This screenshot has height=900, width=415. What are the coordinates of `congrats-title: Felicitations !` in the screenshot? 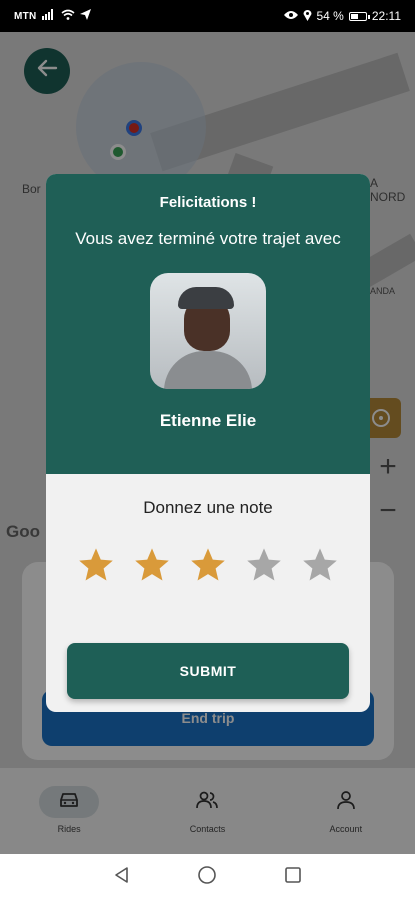 It's located at (208, 202).